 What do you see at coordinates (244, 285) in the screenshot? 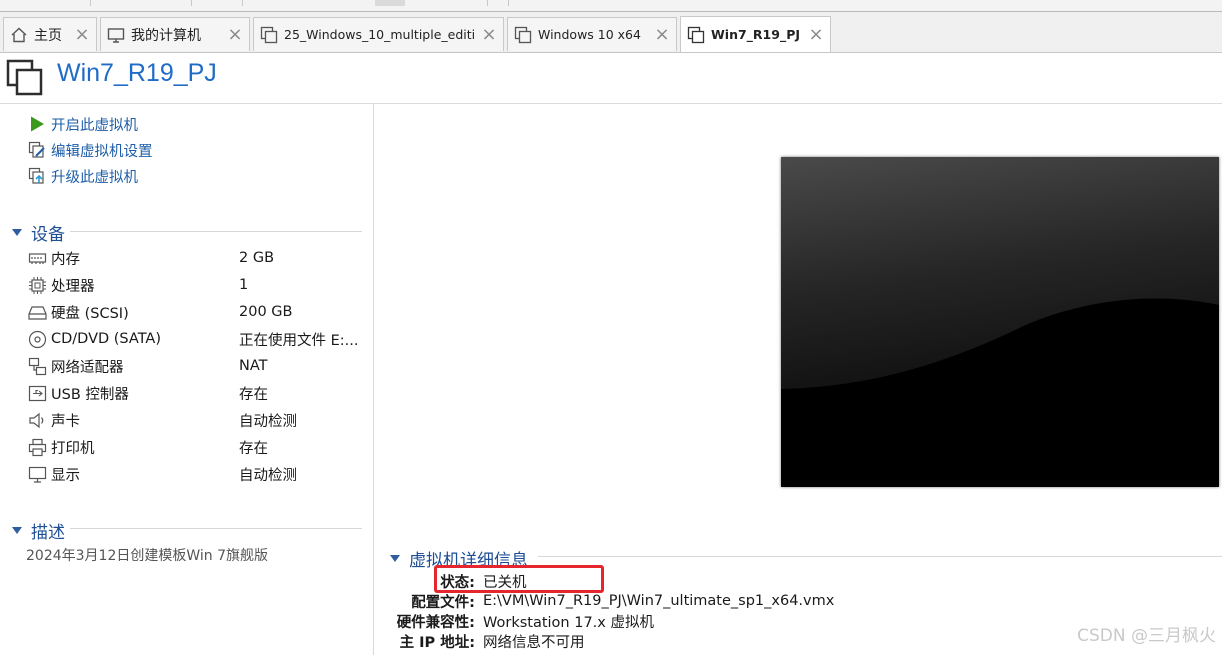
I see `device-value: 1` at bounding box center [244, 285].